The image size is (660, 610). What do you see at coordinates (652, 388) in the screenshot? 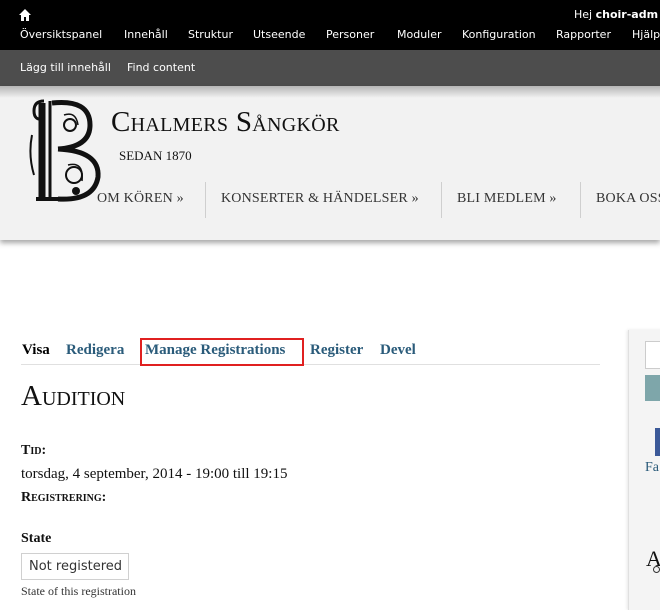
I see `sidebar-search-button` at bounding box center [652, 388].